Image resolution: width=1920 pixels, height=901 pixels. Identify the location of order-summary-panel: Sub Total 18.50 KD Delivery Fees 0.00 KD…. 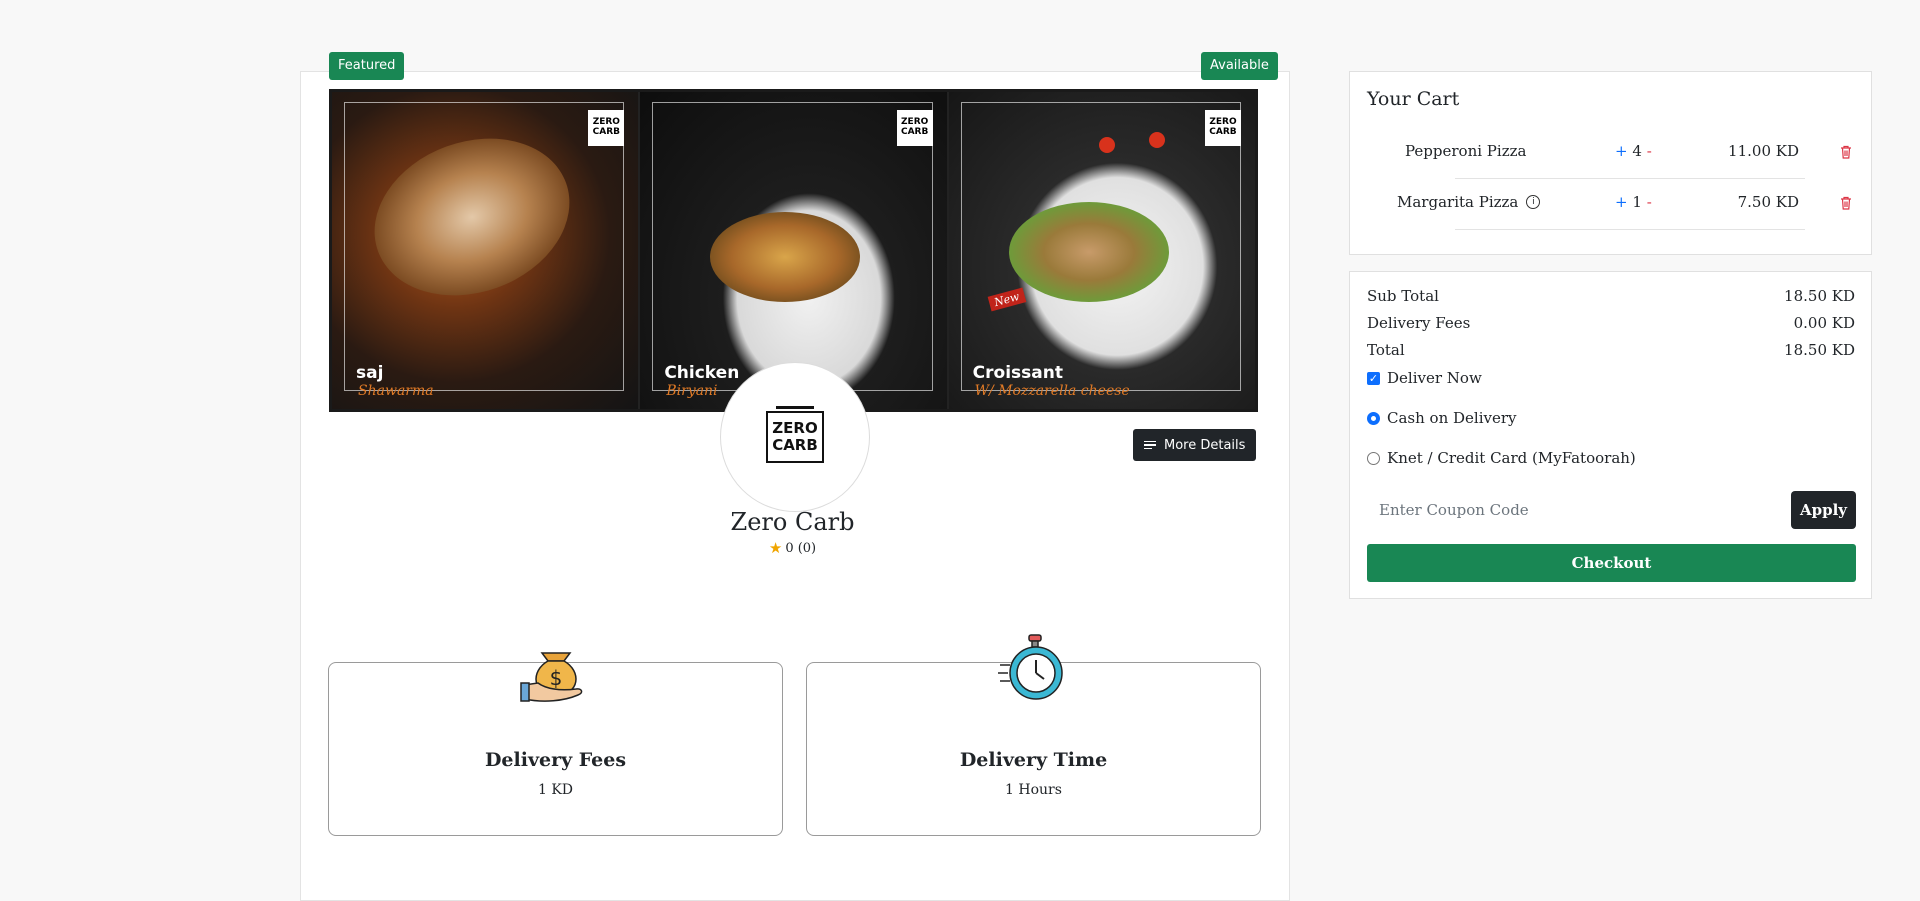
(1610, 435).